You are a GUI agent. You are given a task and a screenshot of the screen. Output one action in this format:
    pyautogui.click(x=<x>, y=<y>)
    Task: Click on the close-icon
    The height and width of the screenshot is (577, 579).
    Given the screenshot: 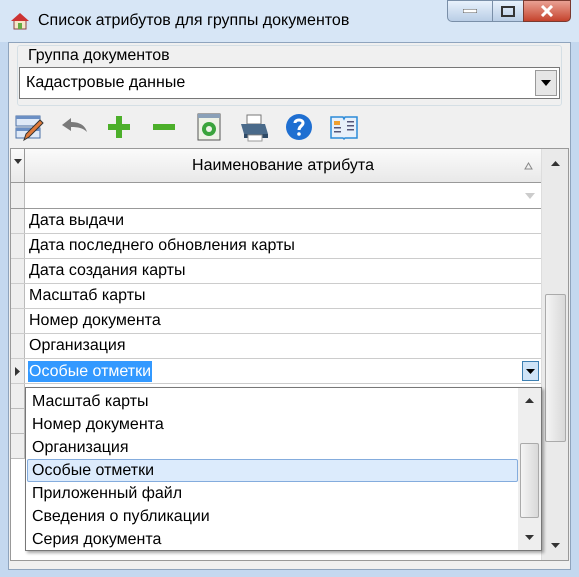 What is the action you would take?
    pyautogui.click(x=547, y=11)
    